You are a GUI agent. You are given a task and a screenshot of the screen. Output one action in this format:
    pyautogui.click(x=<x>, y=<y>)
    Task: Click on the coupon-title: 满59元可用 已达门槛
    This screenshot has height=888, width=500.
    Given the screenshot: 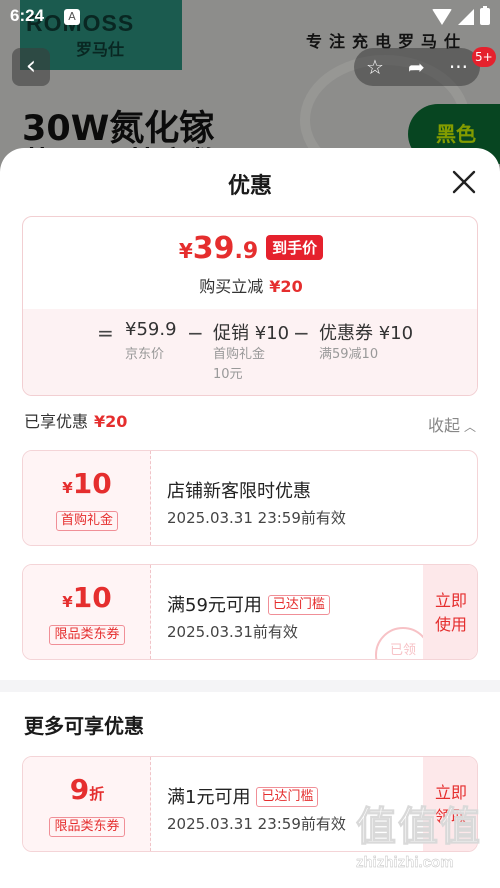 What is the action you would take?
    pyautogui.click(x=248, y=604)
    